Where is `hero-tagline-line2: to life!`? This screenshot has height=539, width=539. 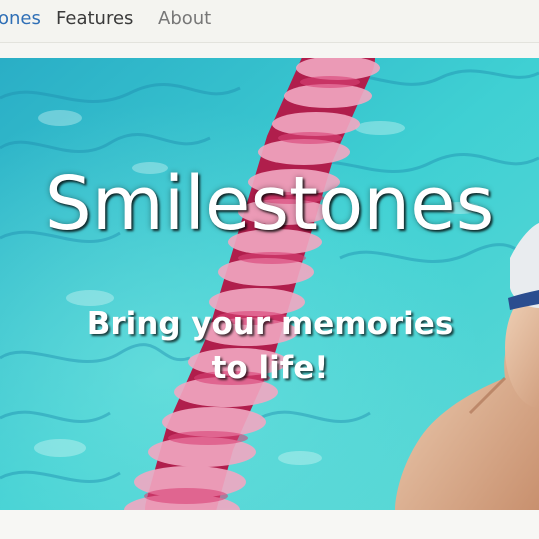 hero-tagline-line2: to life! is located at coordinates (270, 368).